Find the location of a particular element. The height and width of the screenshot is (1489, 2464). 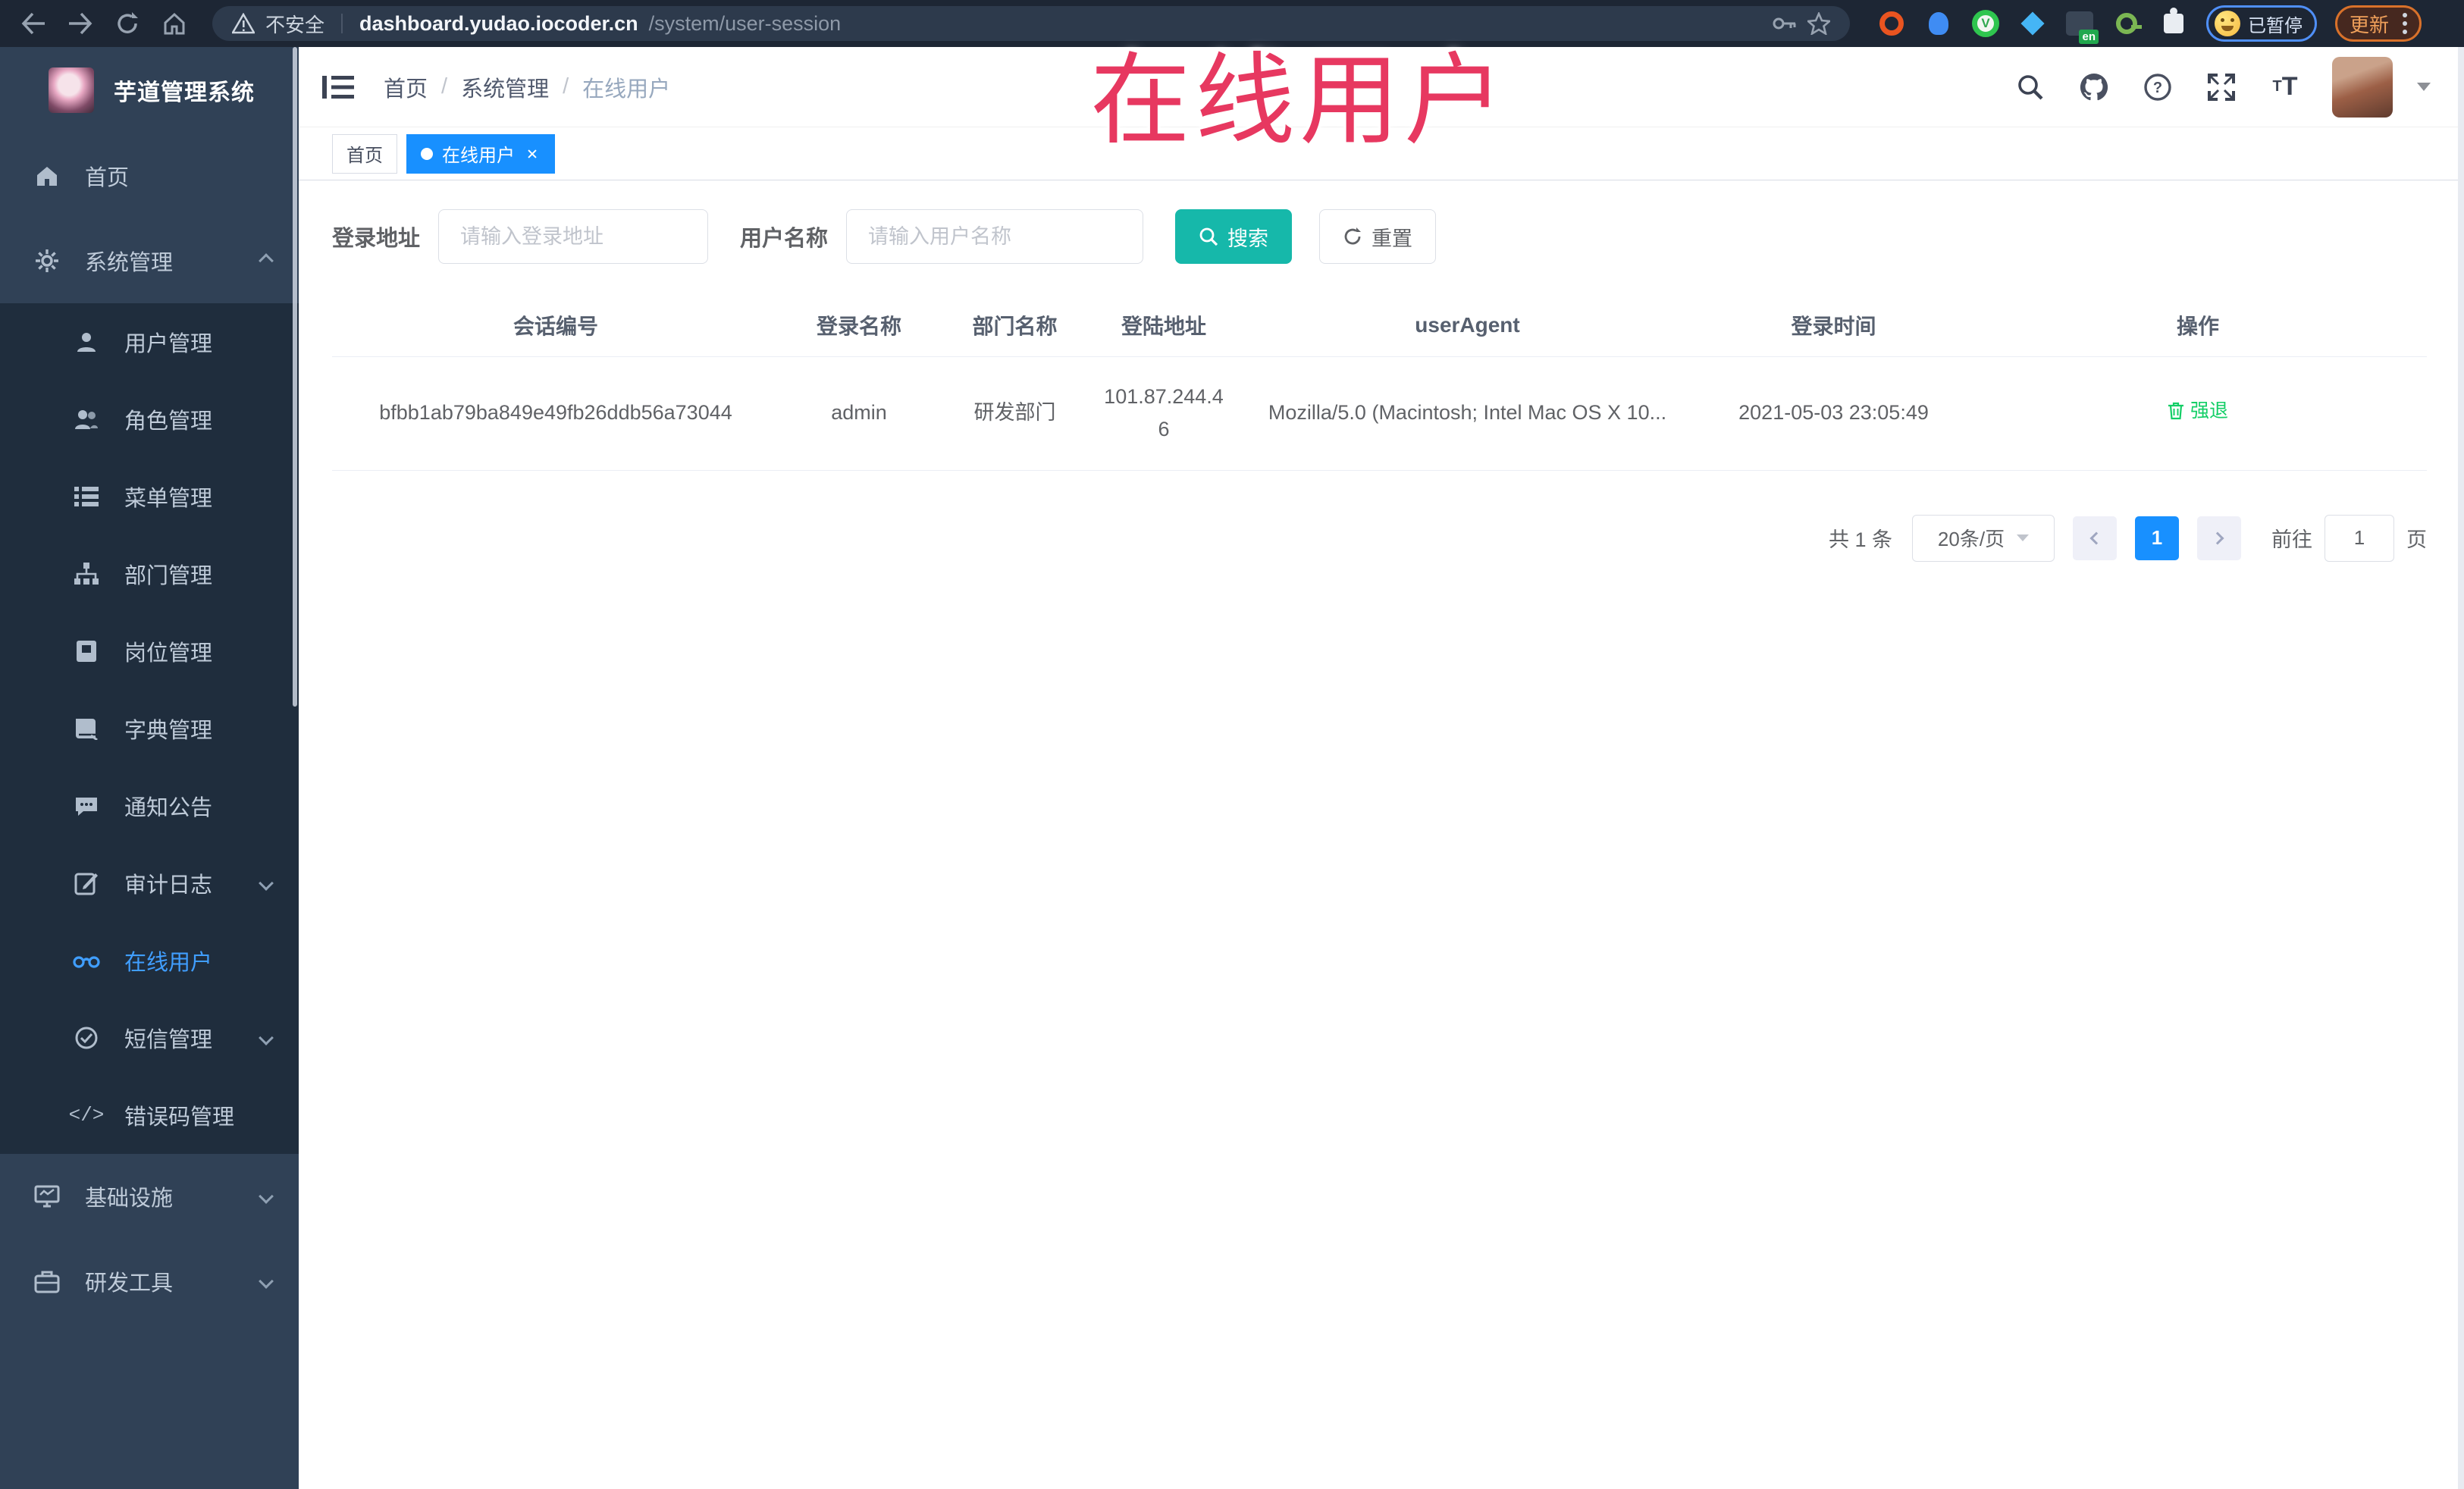

sidebar-item-post-management: 岗位管理 is located at coordinates (150, 651).